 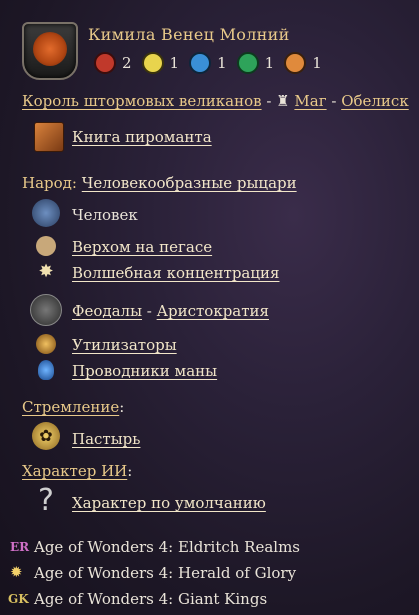 What do you see at coordinates (46, 271) in the screenshot?
I see `concentration-icon: ✸` at bounding box center [46, 271].